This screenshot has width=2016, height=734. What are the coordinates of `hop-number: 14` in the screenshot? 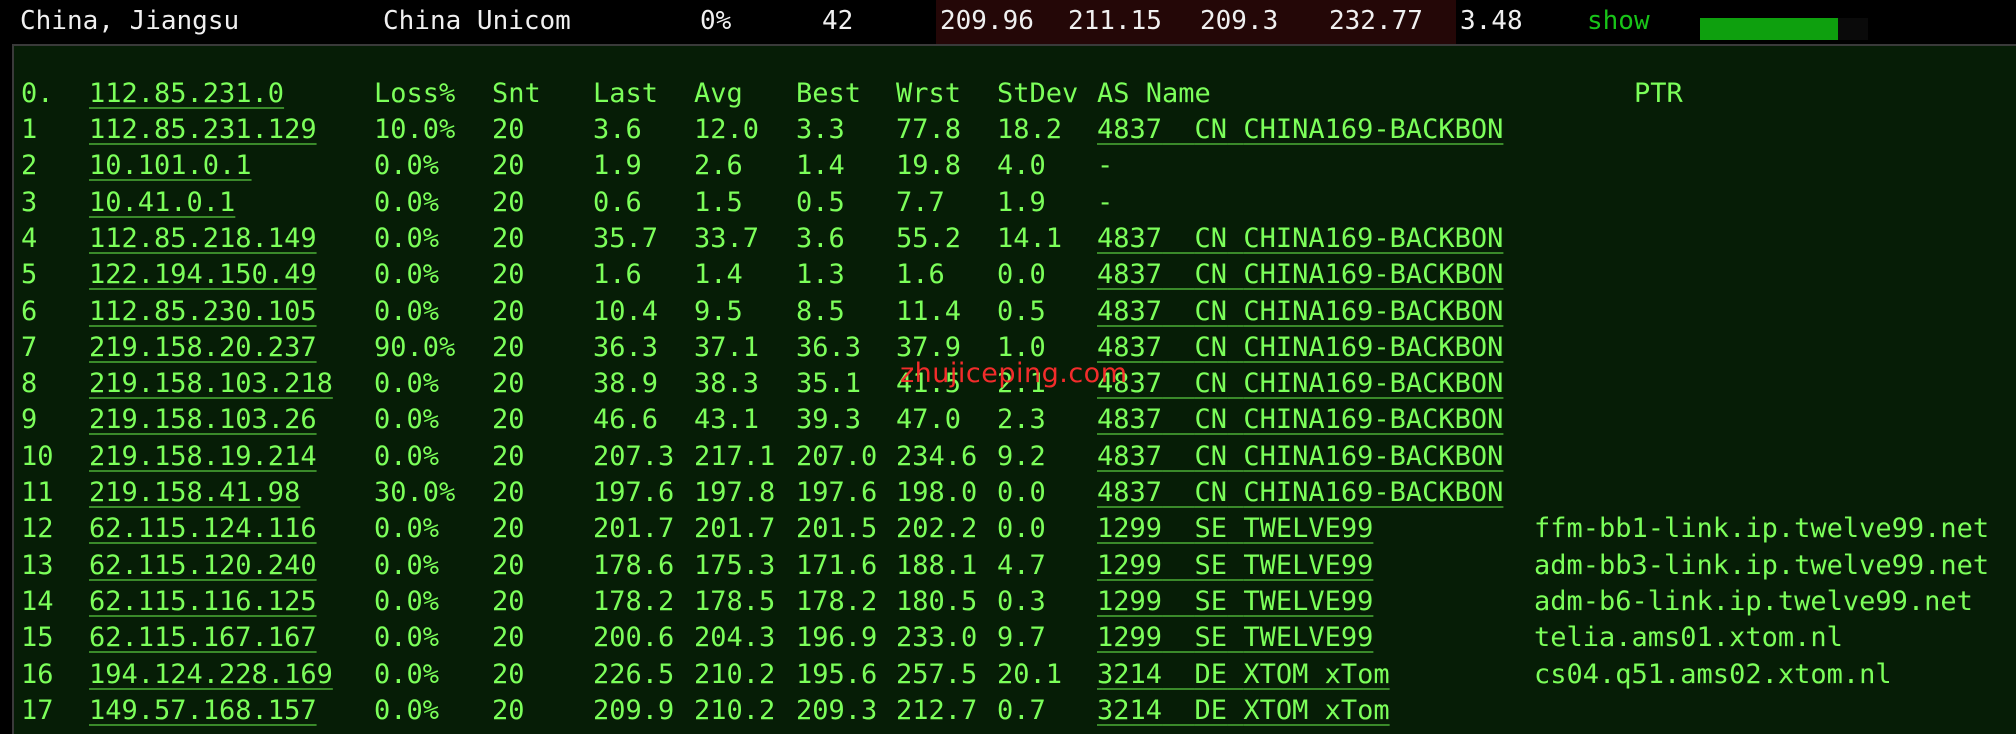 It's located at (37, 601).